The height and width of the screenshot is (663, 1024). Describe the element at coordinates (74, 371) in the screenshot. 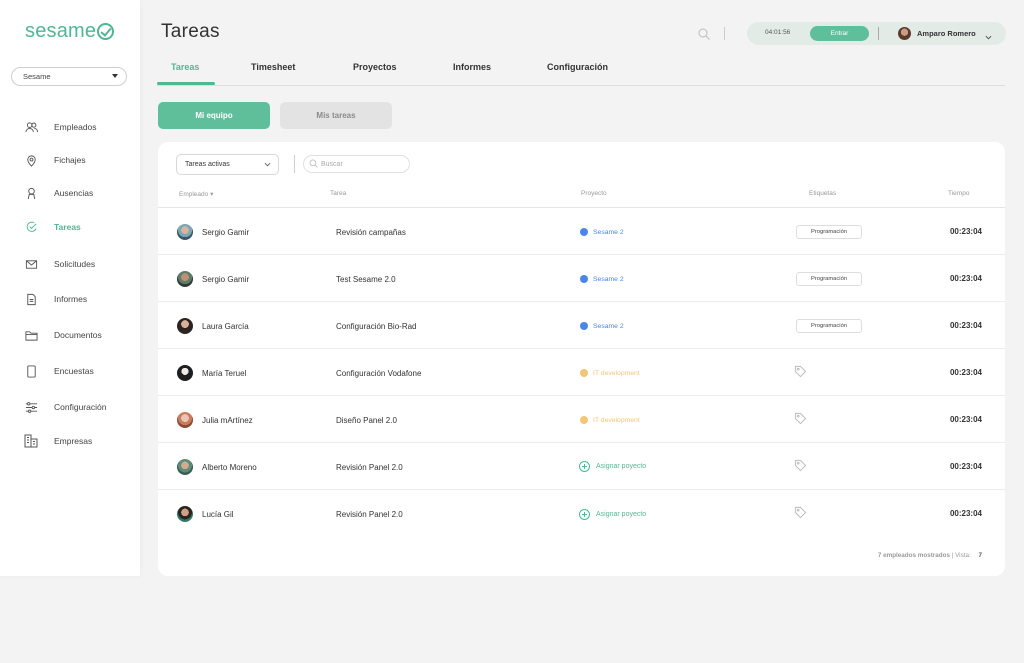

I see `sidebar-item-label: Encuestas` at that location.